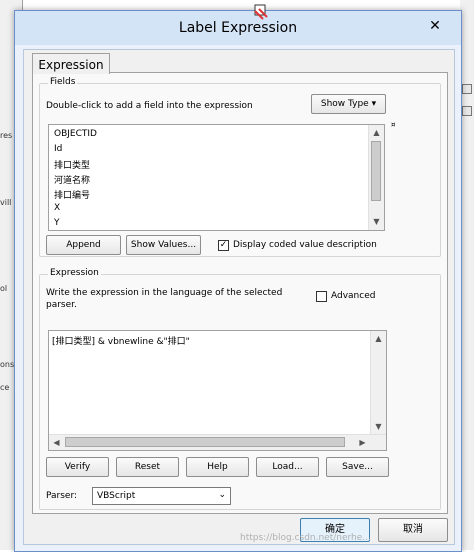 The width and height of the screenshot is (474, 552). What do you see at coordinates (374, 104) in the screenshot?
I see `dropdown-arrow-icon: ▾` at bounding box center [374, 104].